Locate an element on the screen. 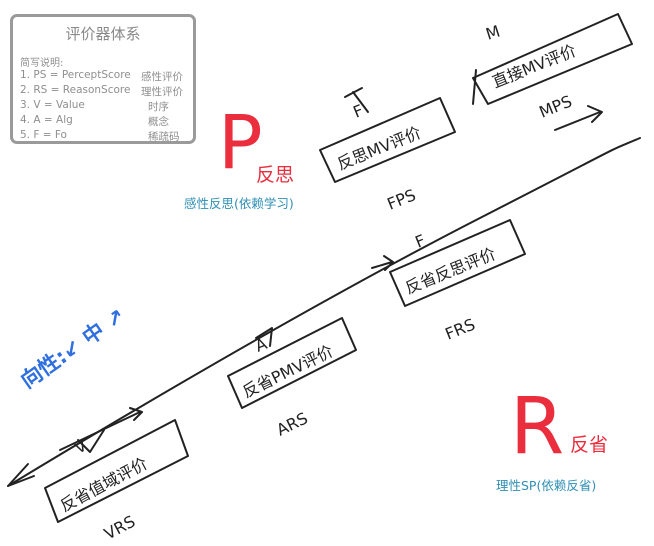 The height and width of the screenshot is (546, 654). tag-a: A is located at coordinates (260, 345).